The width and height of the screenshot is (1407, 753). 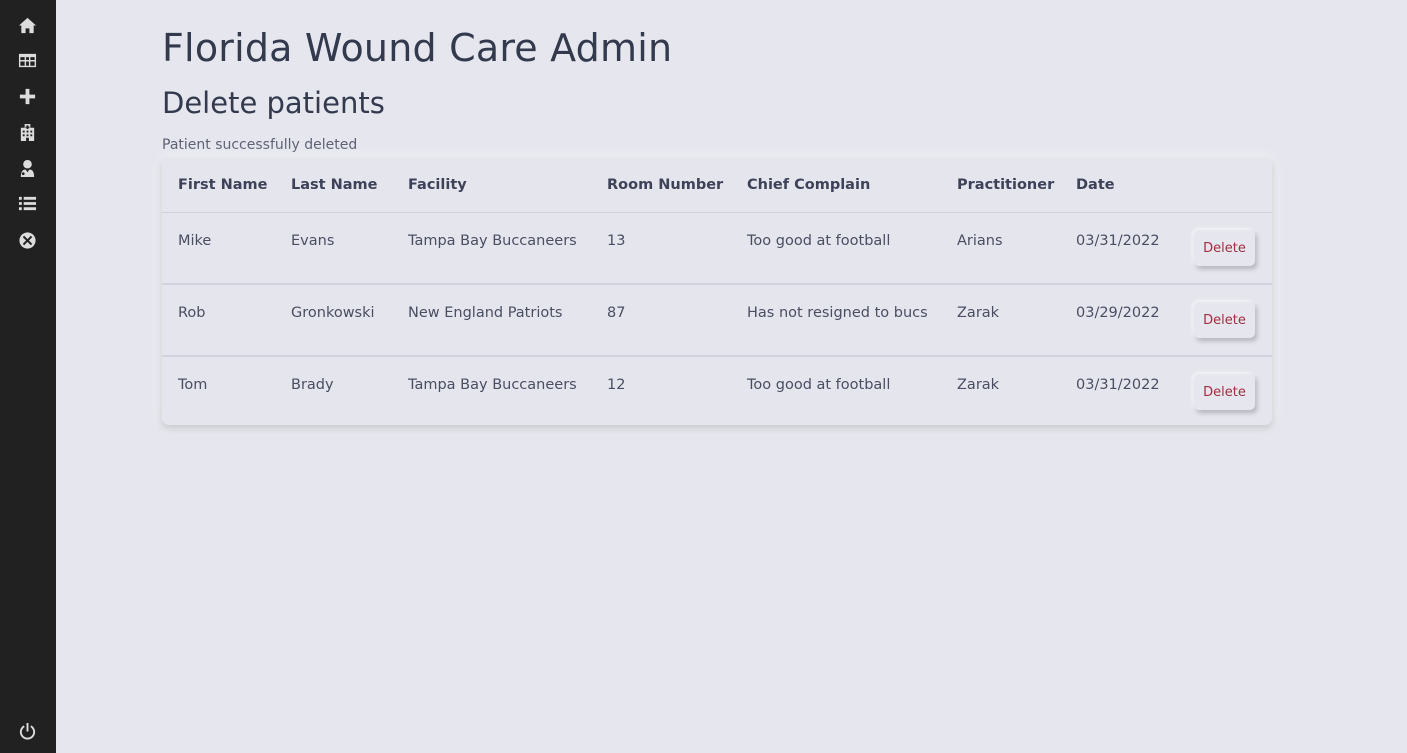 What do you see at coordinates (27, 203) in the screenshot?
I see `list-icon` at bounding box center [27, 203].